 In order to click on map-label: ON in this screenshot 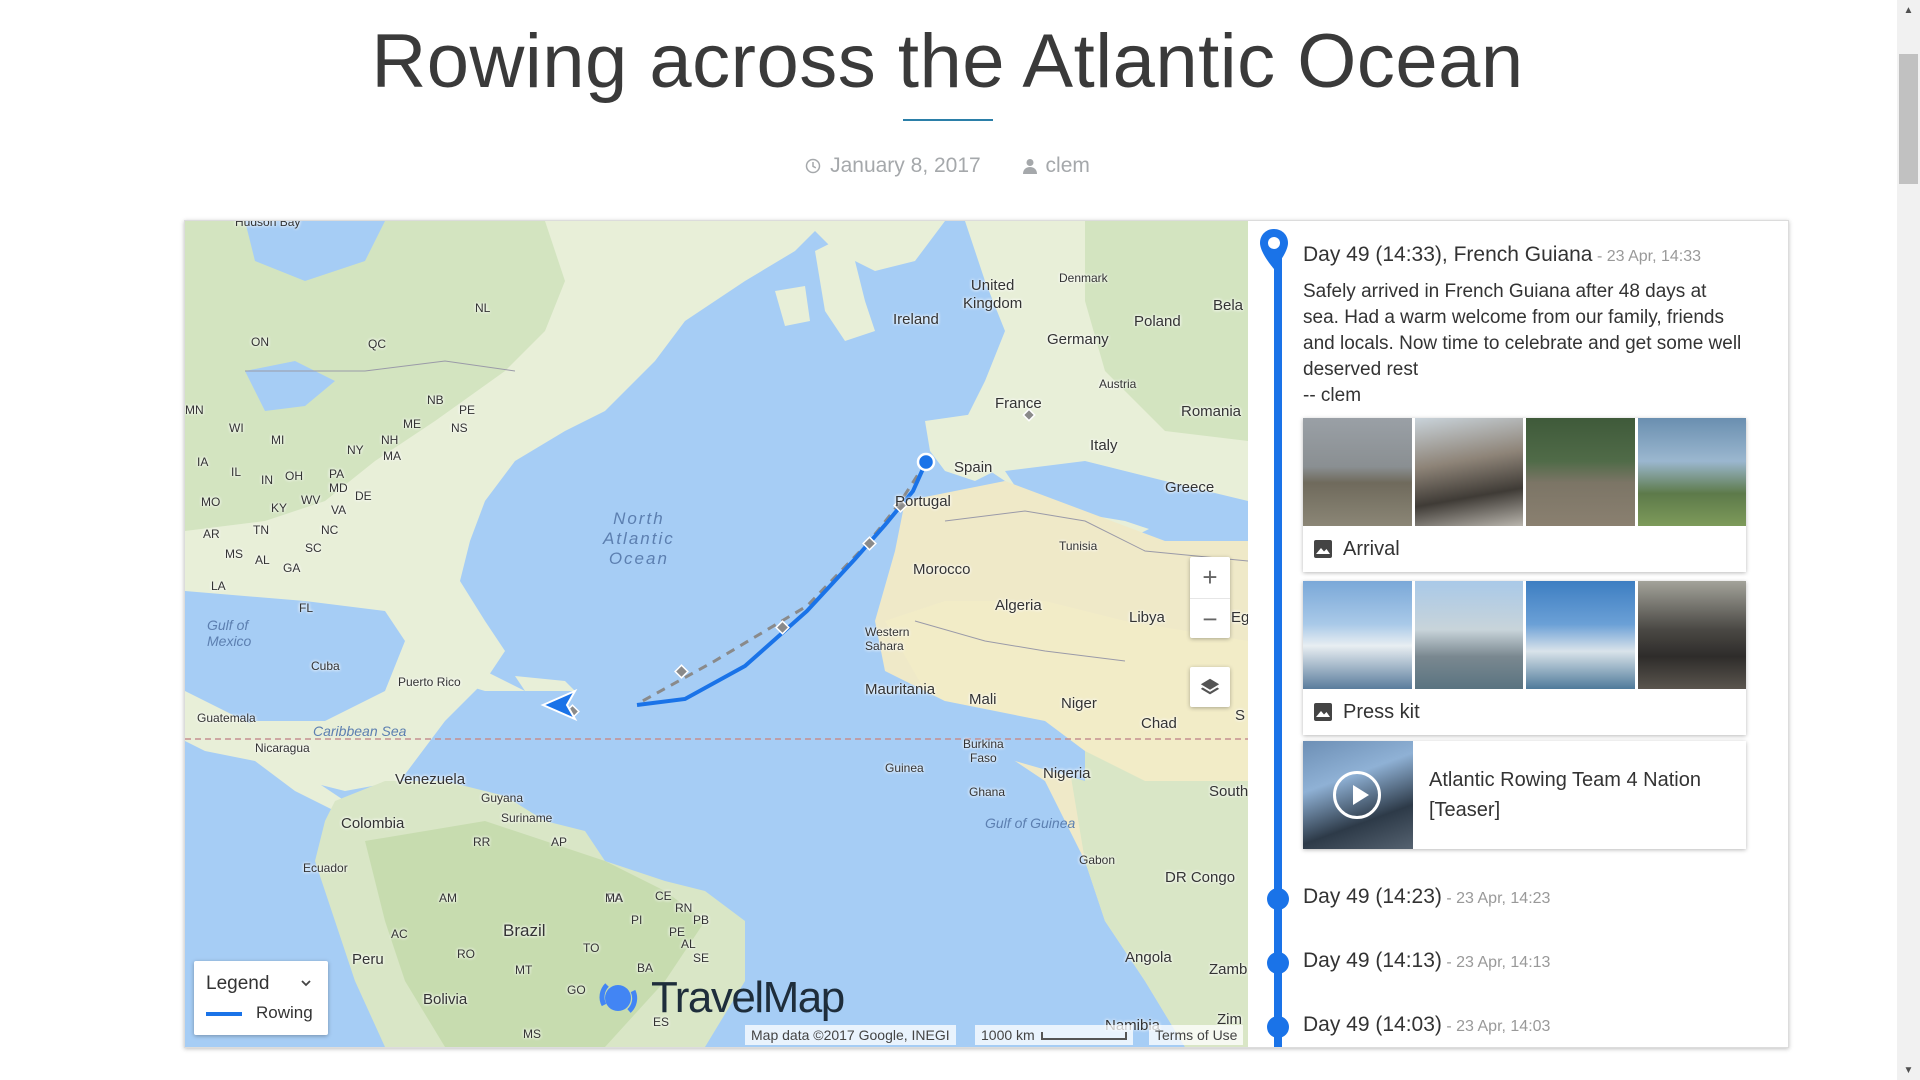, I will do `click(260, 342)`.